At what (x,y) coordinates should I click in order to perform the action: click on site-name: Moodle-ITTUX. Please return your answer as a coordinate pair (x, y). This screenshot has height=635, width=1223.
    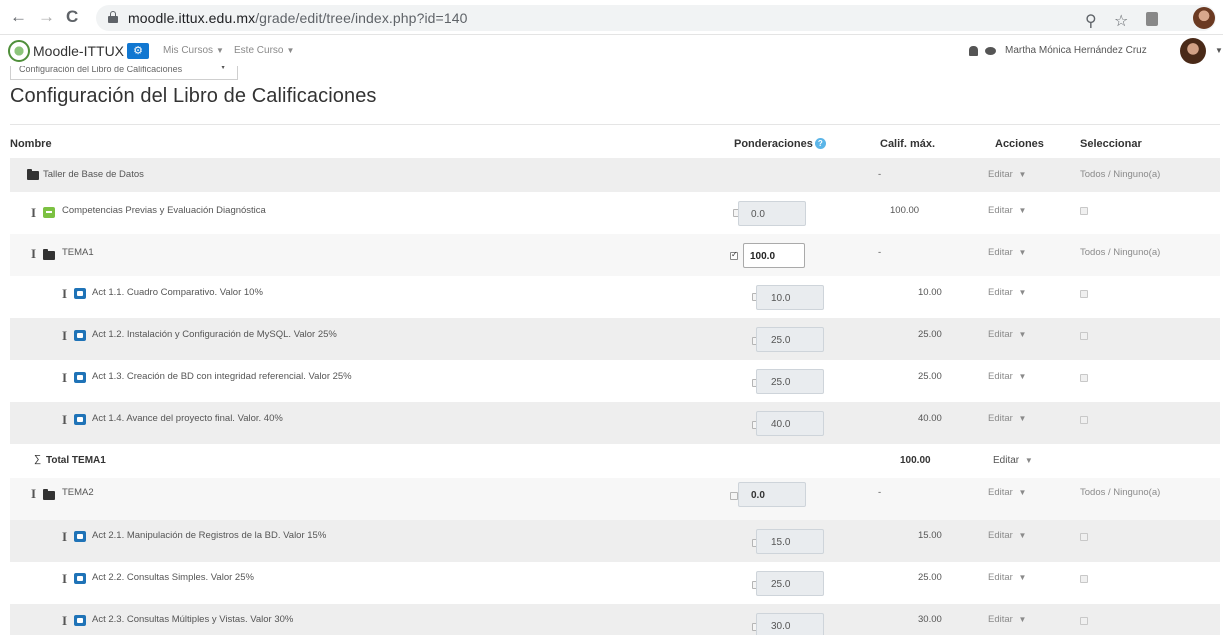
    Looking at the image, I should click on (78, 51).